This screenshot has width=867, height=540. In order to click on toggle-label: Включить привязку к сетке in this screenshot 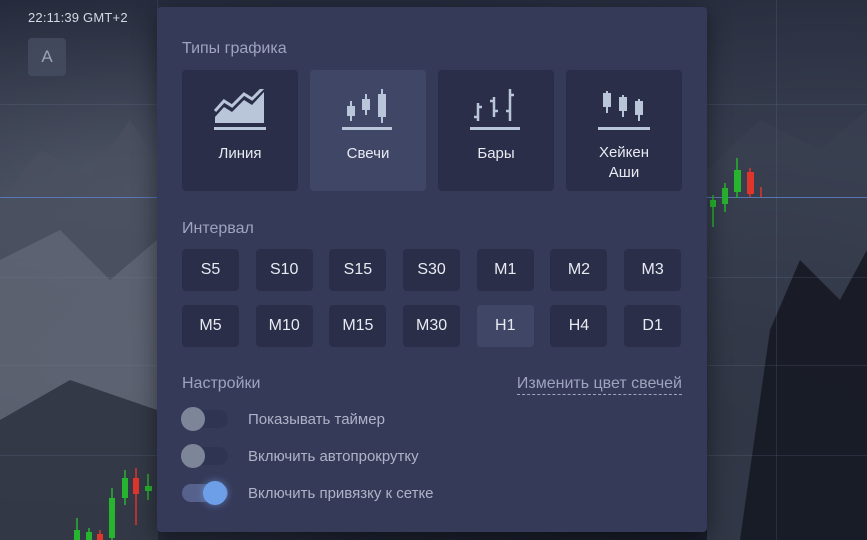, I will do `click(341, 493)`.